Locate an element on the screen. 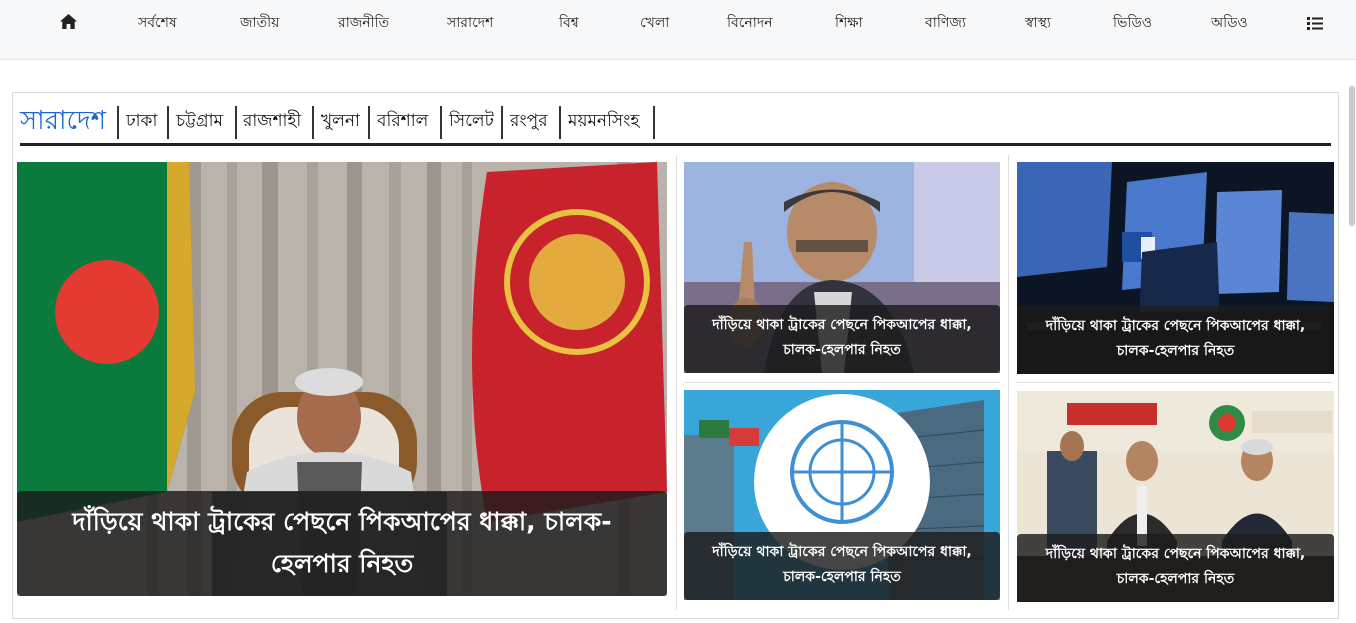 This screenshot has height=623, width=1356. nav-item-national: জাতীয় is located at coordinates (259, 23).